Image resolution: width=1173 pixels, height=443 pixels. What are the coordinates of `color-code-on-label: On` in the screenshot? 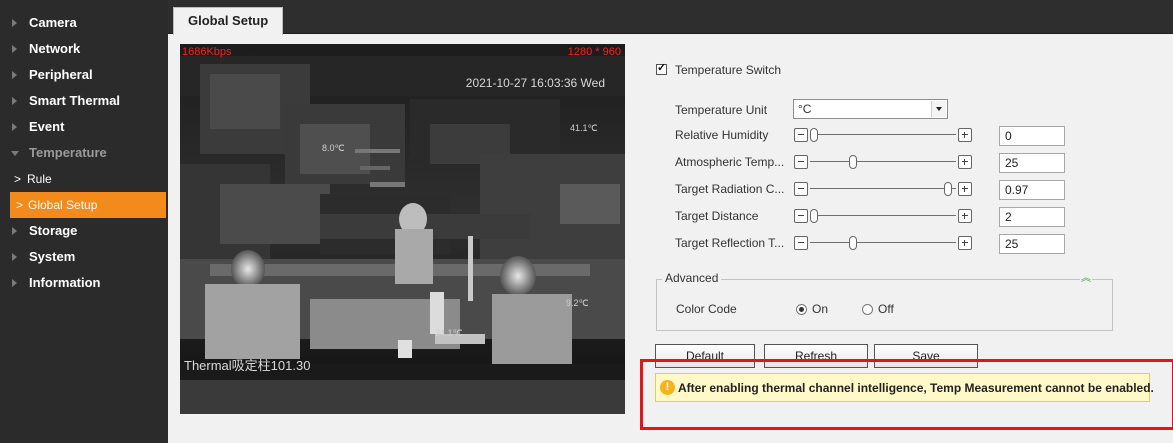 It's located at (820, 309).